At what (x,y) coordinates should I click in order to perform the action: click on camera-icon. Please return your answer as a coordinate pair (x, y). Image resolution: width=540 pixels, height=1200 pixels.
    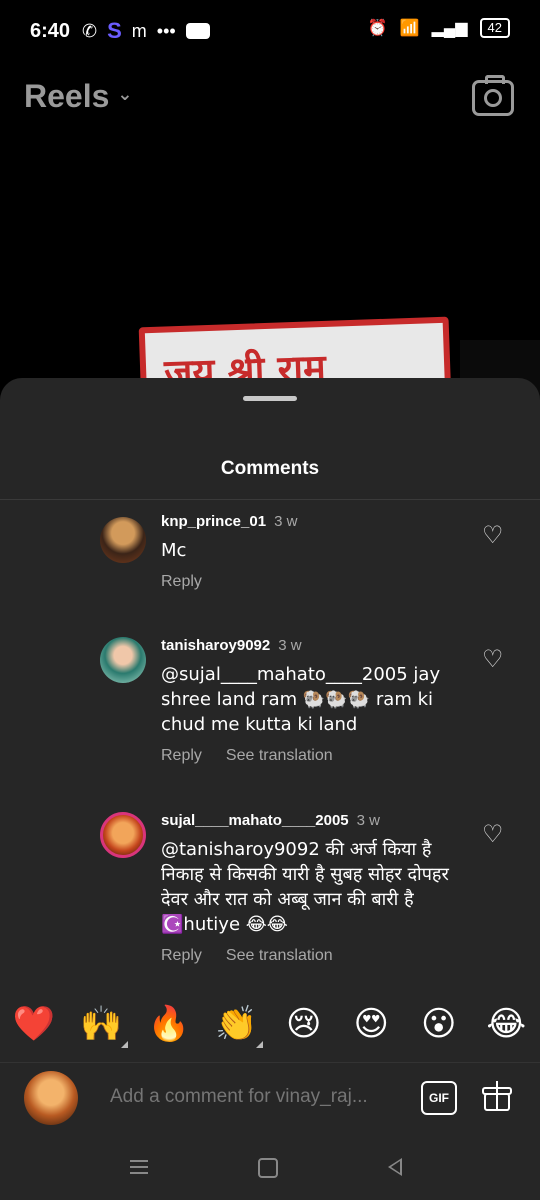
    Looking at the image, I should click on (493, 95).